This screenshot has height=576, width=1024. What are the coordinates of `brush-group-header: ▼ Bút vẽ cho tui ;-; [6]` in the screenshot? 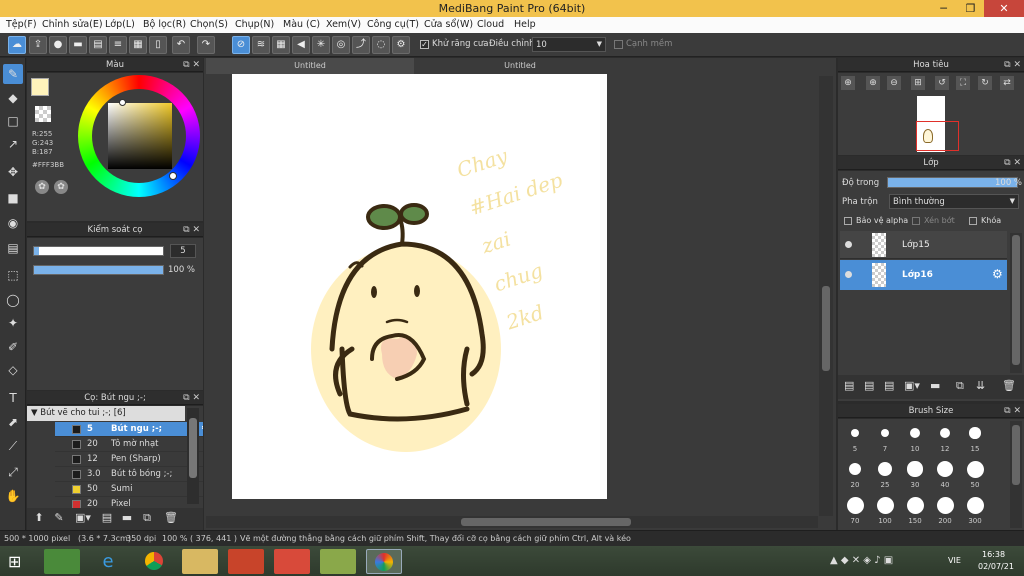 It's located at (106, 413).